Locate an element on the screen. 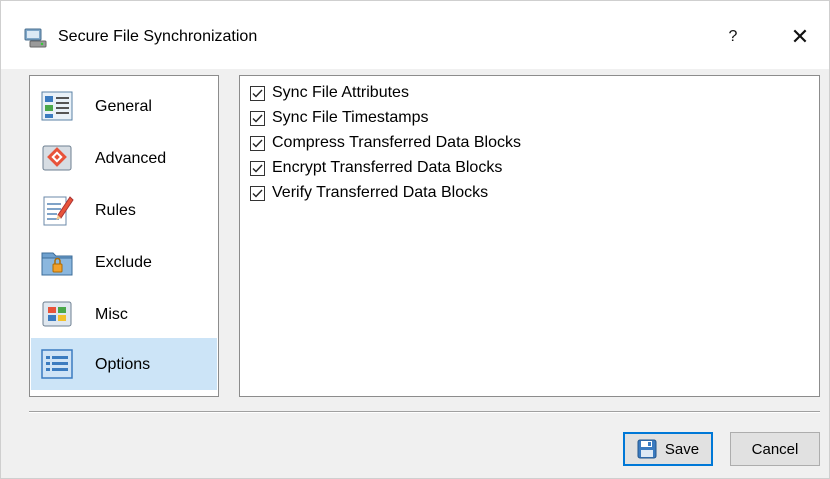  floppy-disk-icon is located at coordinates (647, 449).